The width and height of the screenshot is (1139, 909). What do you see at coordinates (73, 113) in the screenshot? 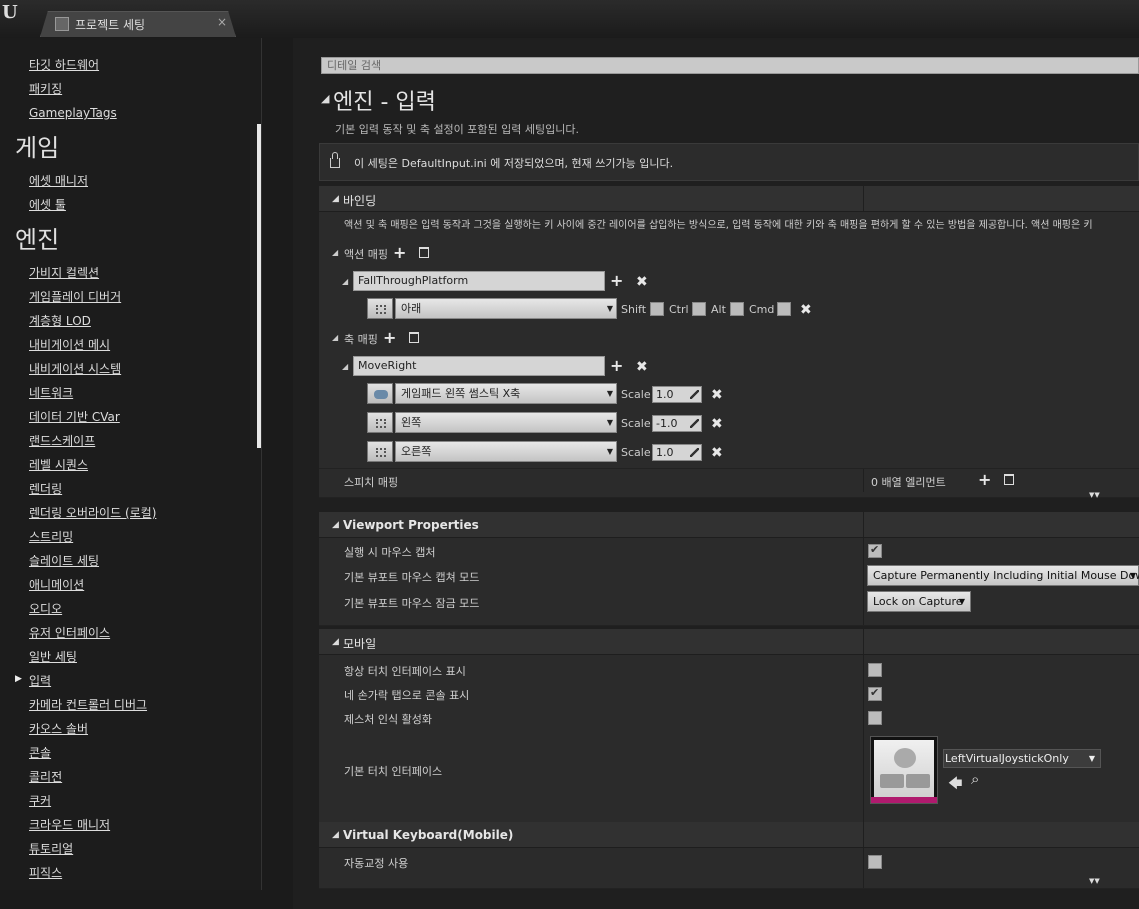
I see `sidebar-item-gameplaytags: GameplayTags` at bounding box center [73, 113].